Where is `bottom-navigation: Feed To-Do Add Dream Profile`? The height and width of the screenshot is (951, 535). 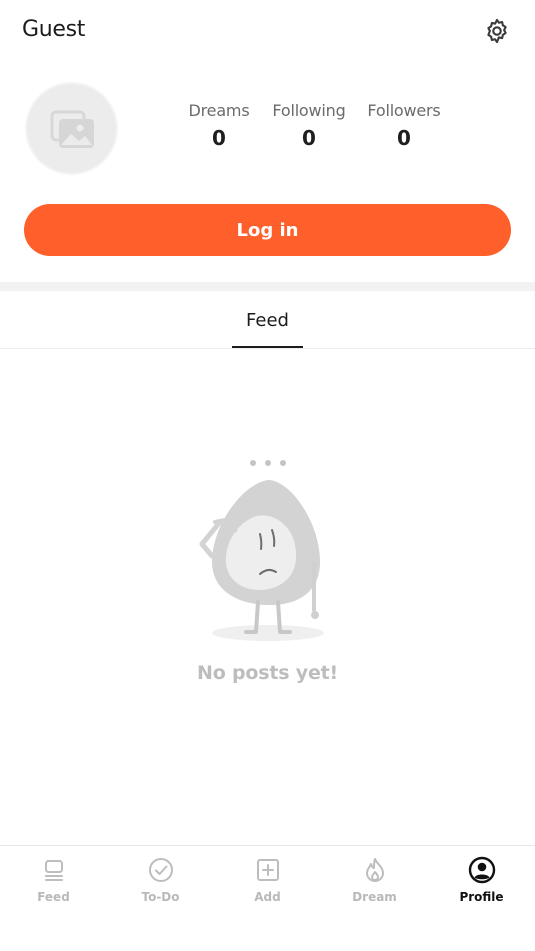 bottom-navigation: Feed To-Do Add Dream Profile is located at coordinates (267, 898).